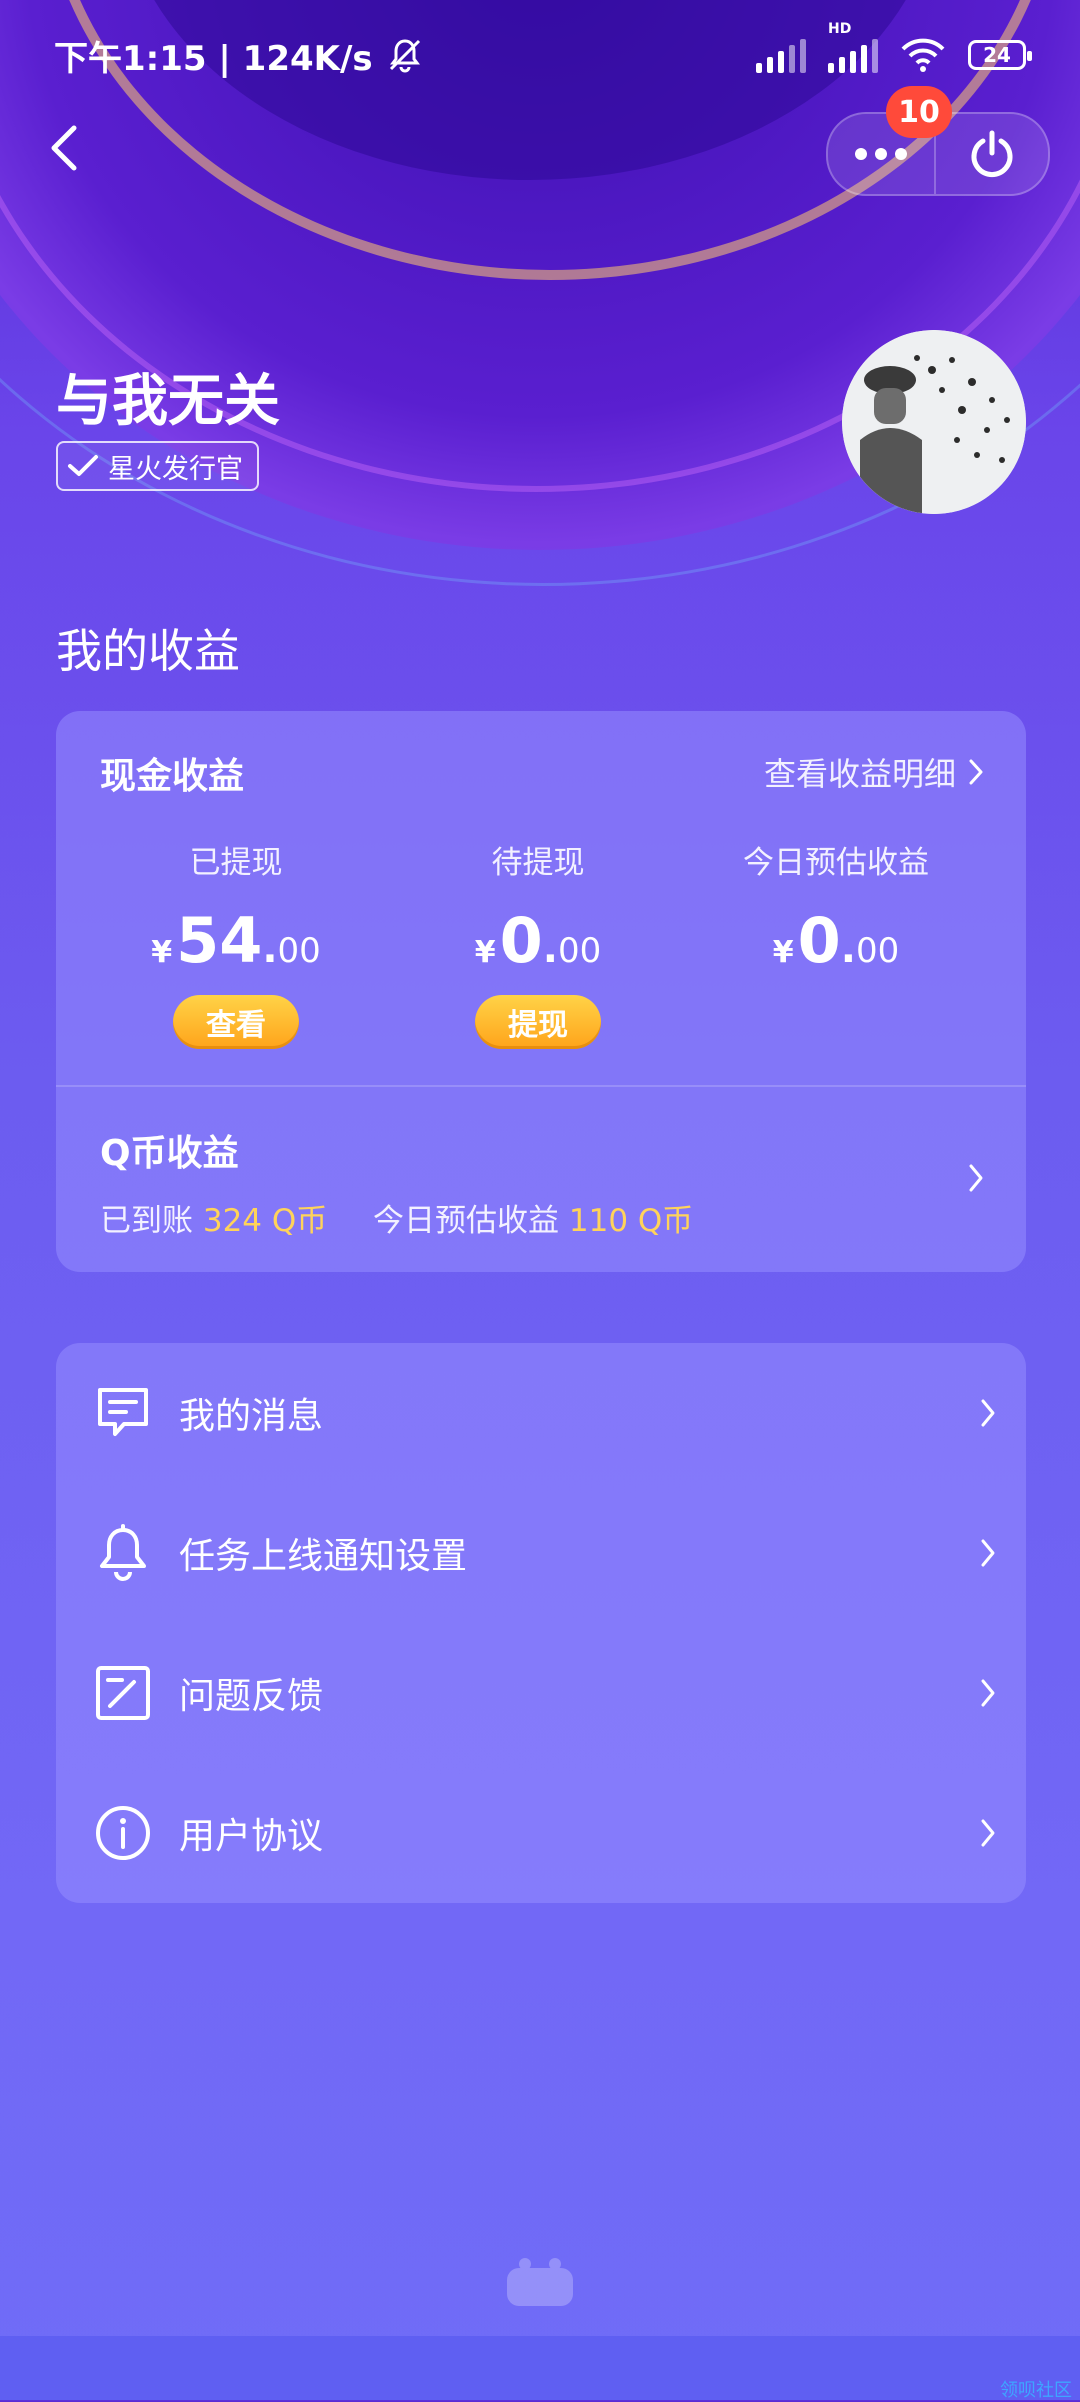  I want to click on message-icon, so click(123, 1412).